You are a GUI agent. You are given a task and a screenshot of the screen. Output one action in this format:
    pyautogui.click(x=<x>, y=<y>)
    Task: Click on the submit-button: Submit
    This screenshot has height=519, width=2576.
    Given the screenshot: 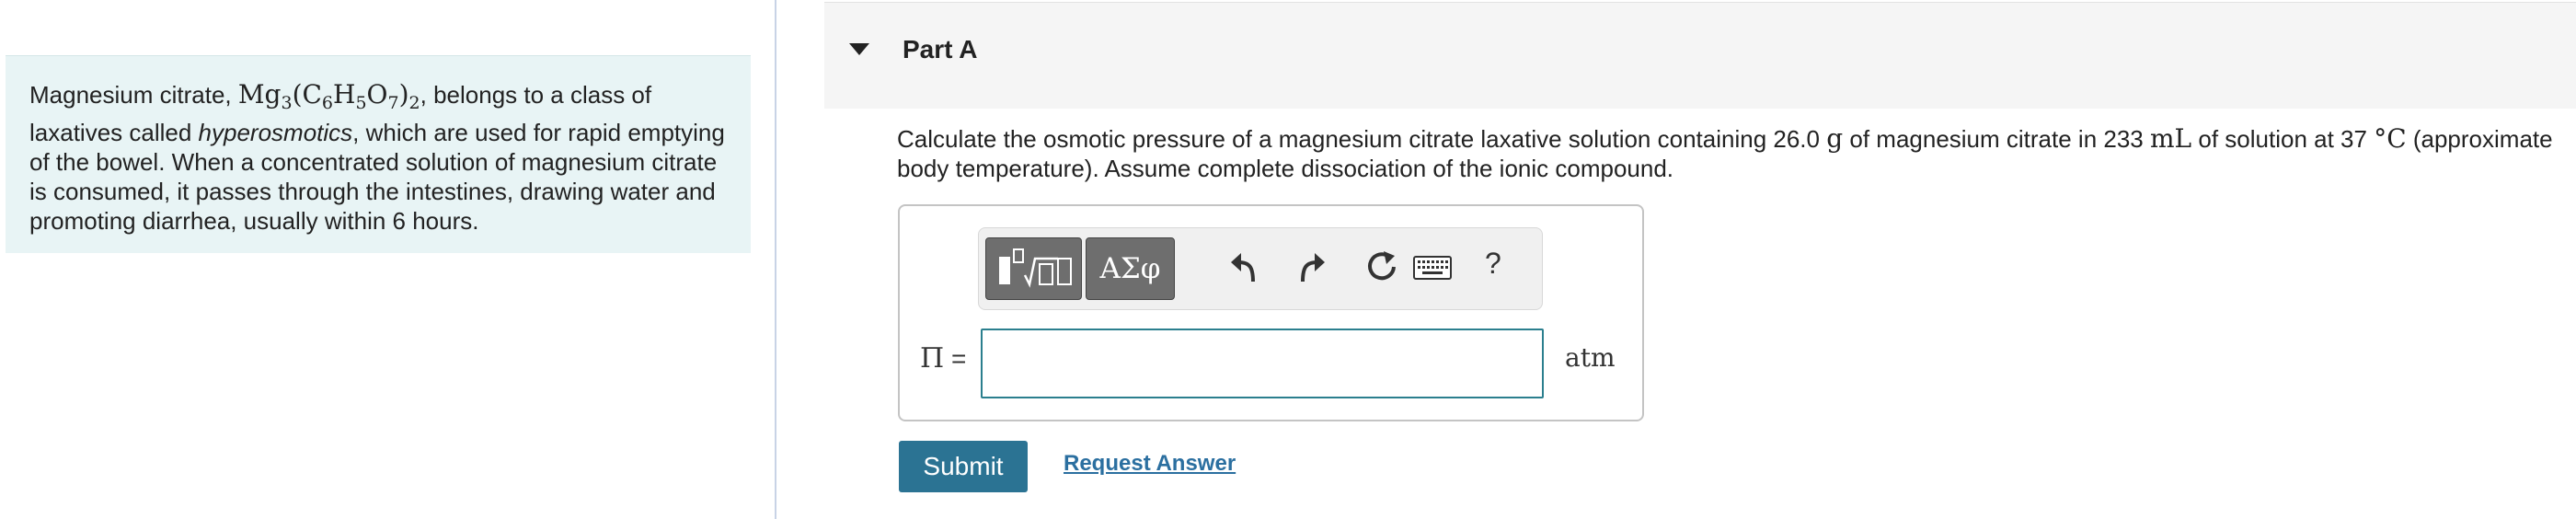 What is the action you would take?
    pyautogui.click(x=963, y=466)
    